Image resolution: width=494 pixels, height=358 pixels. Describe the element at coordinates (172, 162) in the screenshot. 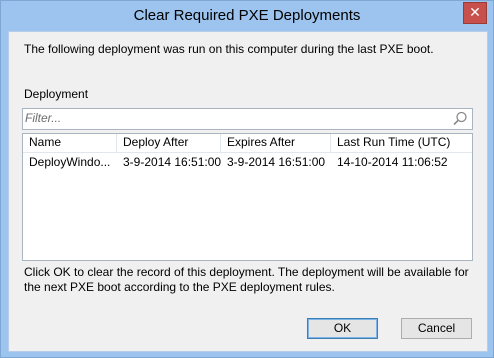

I see `cell-deploy-after: 3-9-2014 16:51:00` at that location.